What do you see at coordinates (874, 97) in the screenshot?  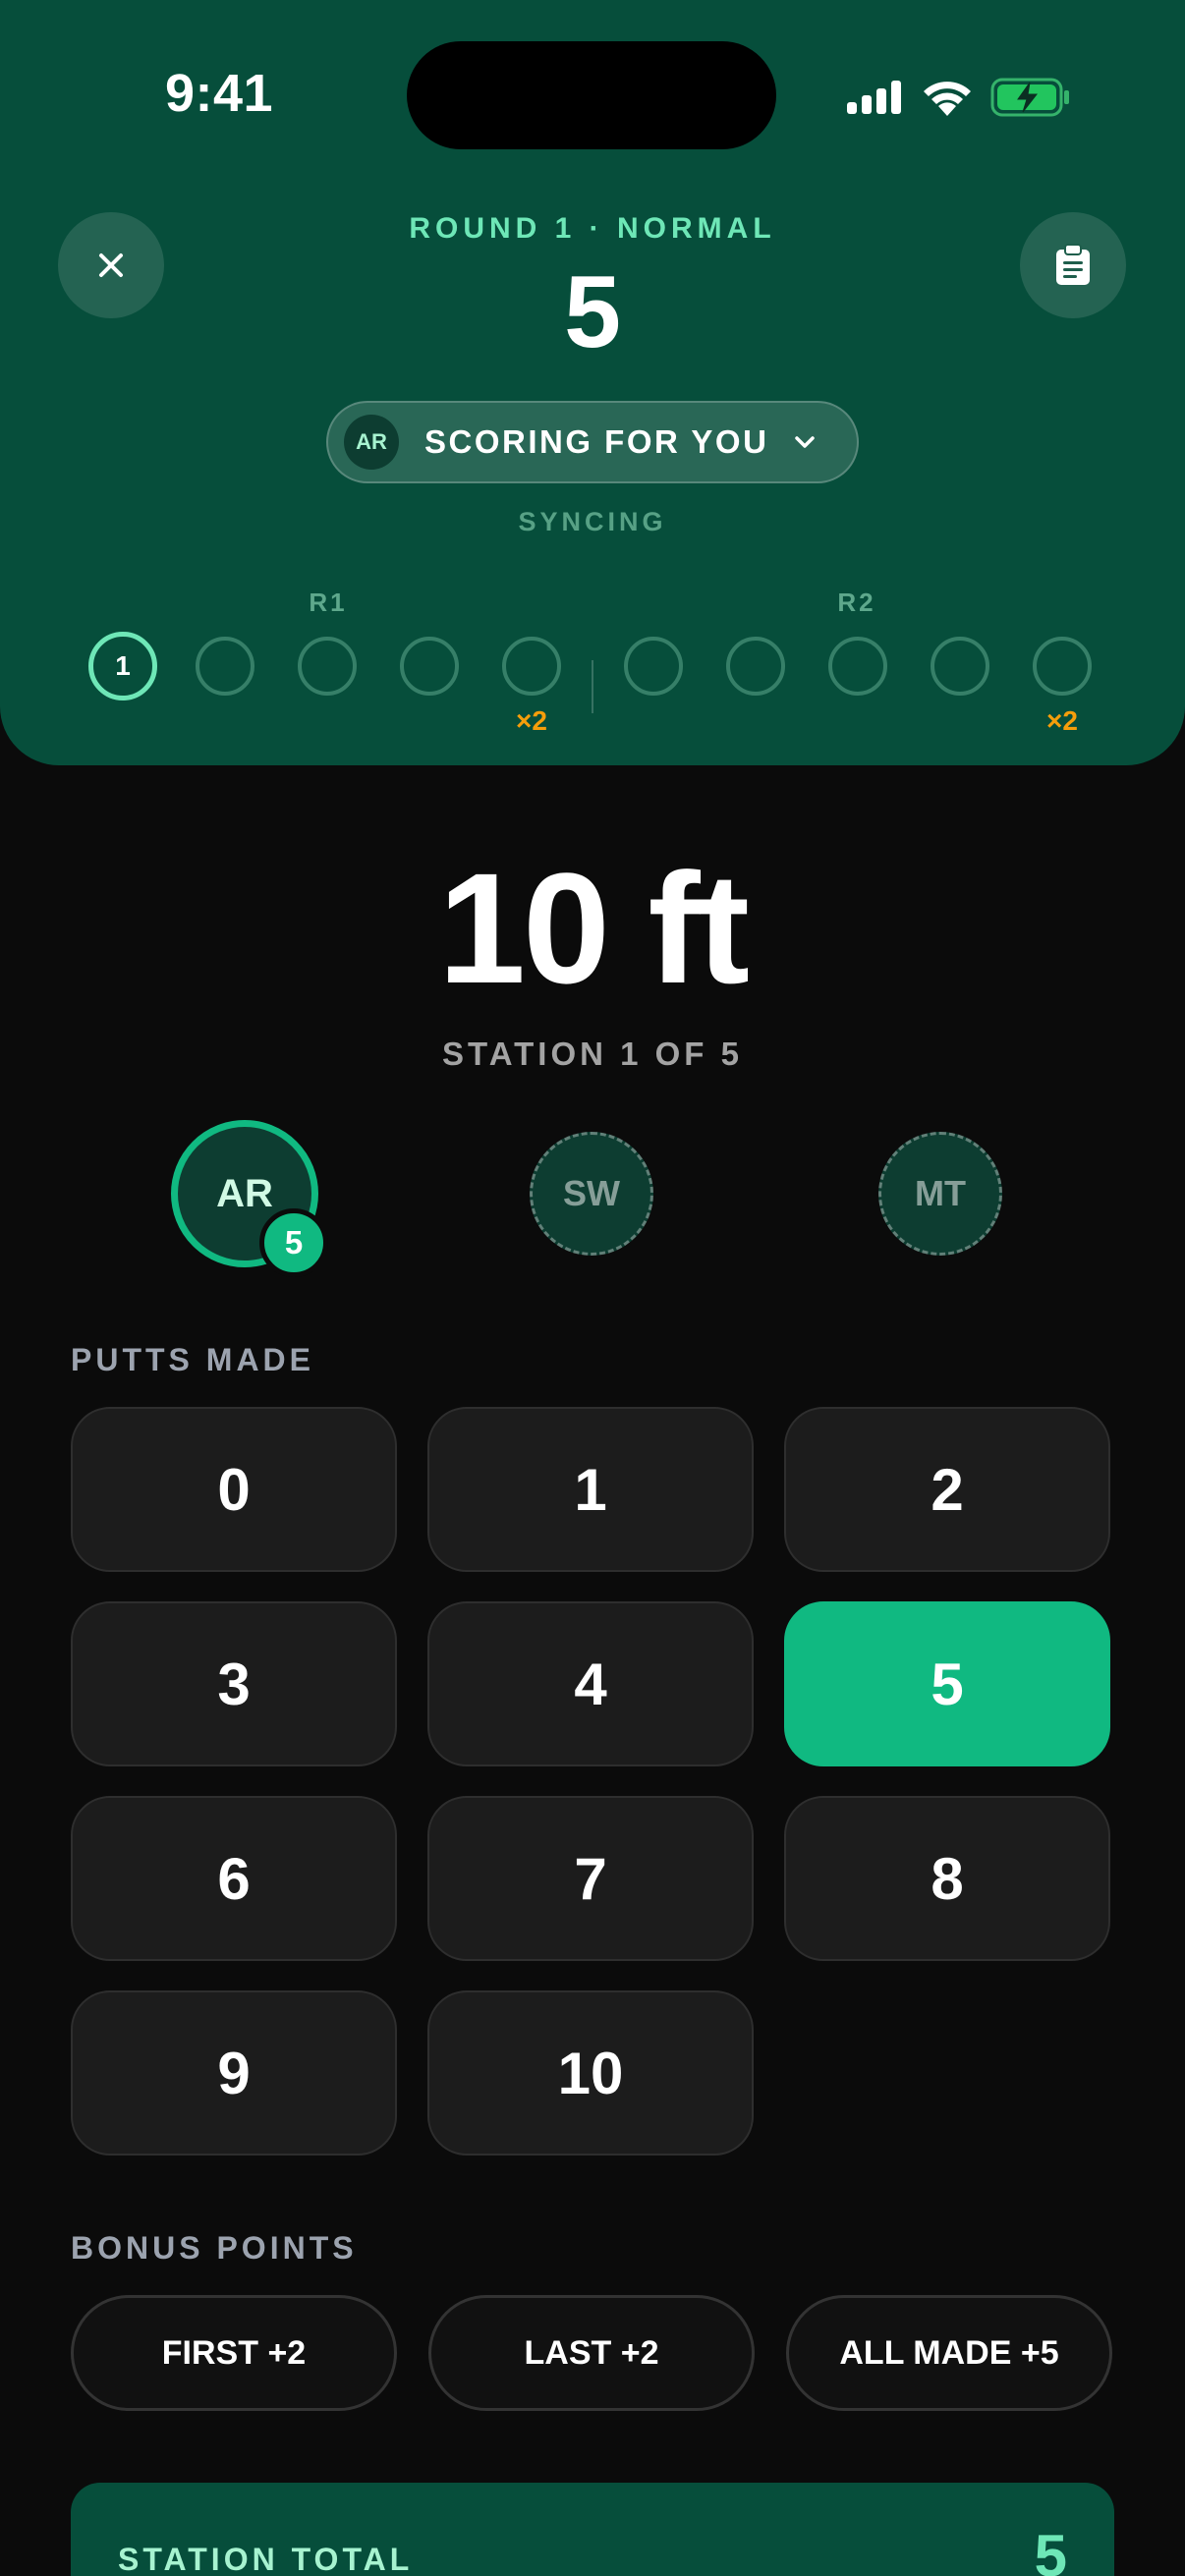 I see `signal-icon` at bounding box center [874, 97].